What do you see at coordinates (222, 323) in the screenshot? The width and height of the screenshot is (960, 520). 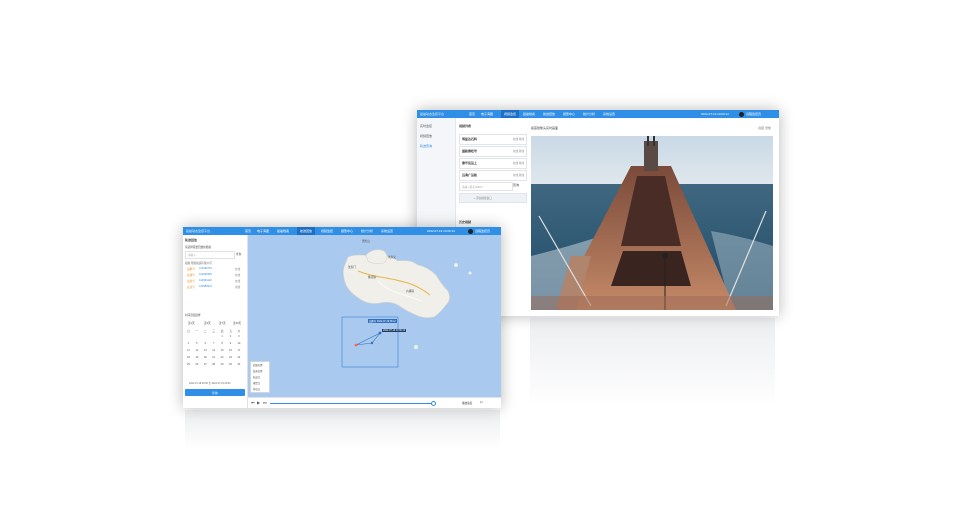 I see `quick-range-7d: 近7天` at bounding box center [222, 323].